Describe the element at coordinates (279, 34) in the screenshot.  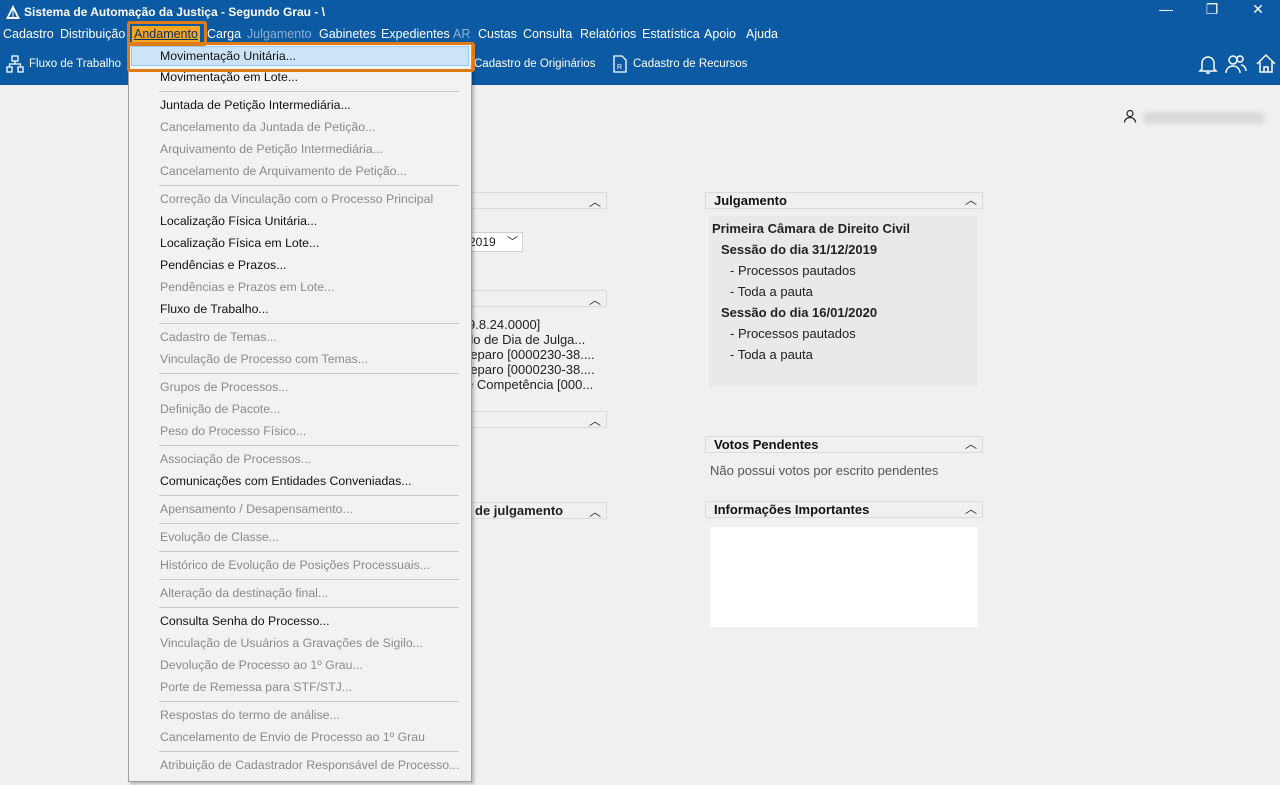
I see `menu-julgamento: Julgamento` at that location.